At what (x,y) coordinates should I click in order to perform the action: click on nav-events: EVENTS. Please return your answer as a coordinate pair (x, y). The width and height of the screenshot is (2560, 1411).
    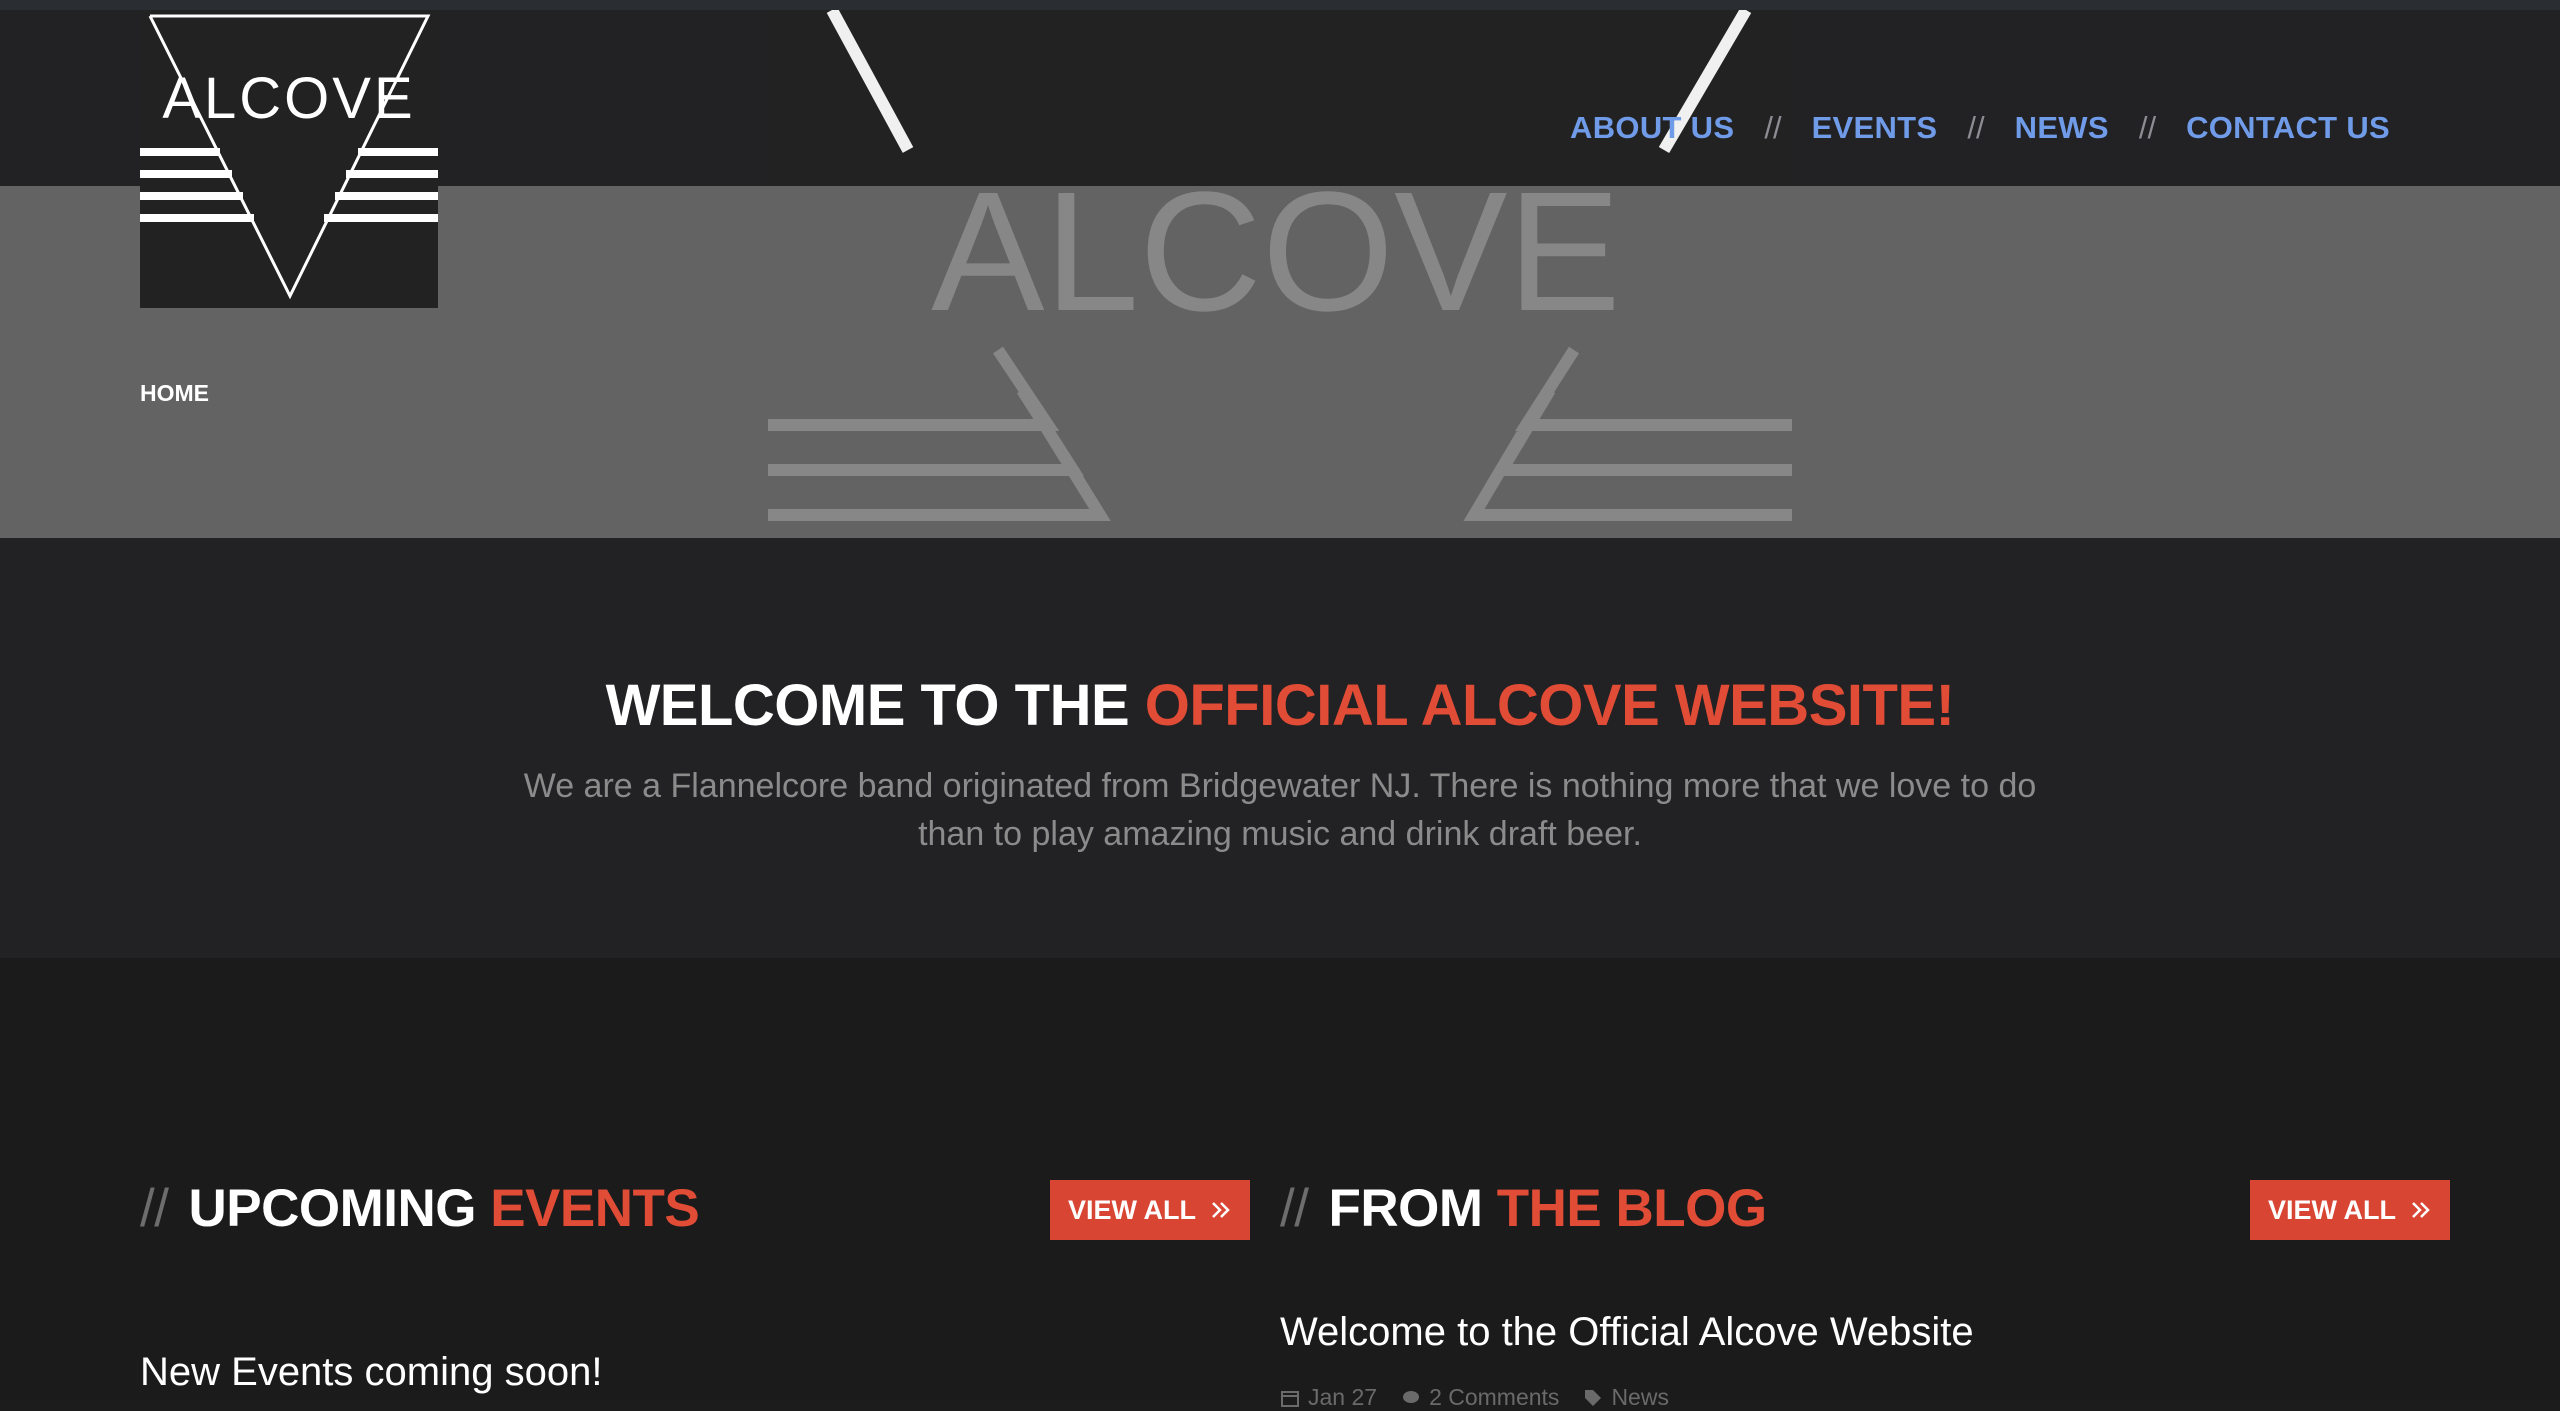
    Looking at the image, I should click on (1875, 128).